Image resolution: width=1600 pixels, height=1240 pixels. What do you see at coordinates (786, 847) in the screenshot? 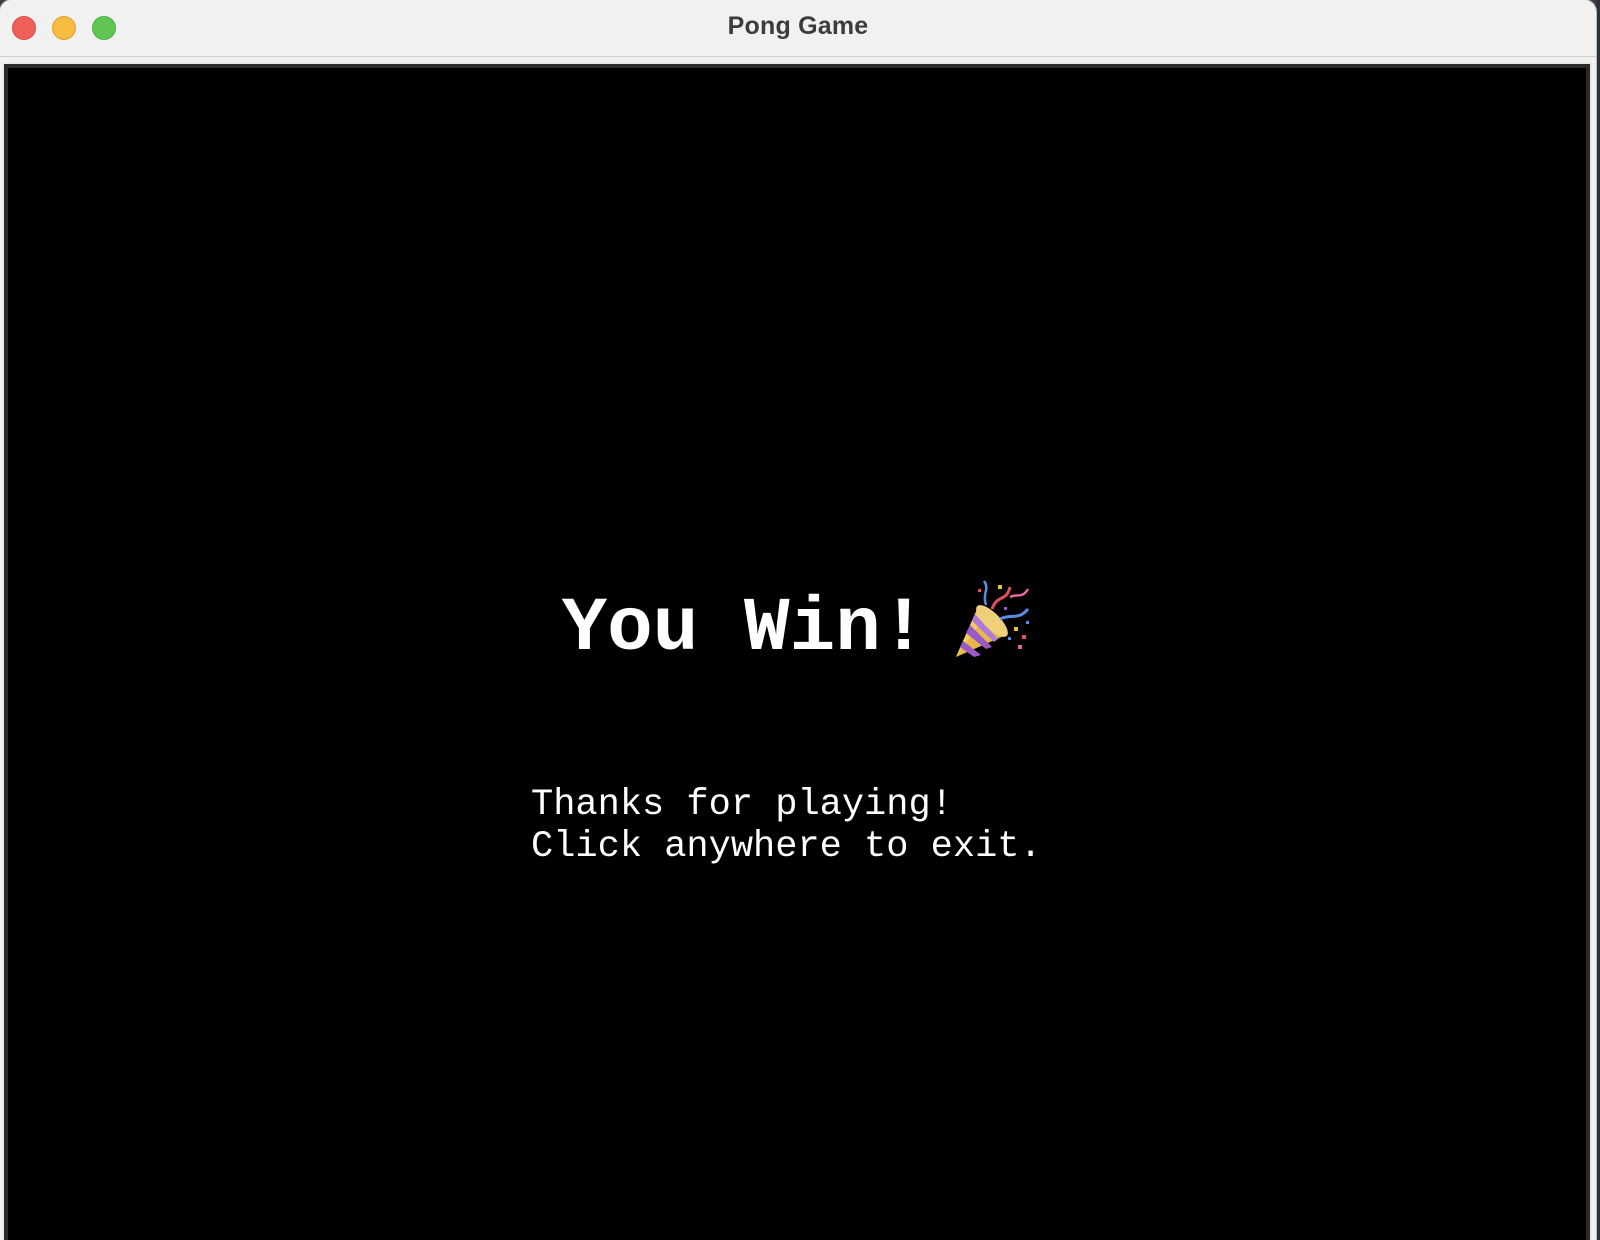
I see `message-line-2: Click anywhere to exit.` at bounding box center [786, 847].